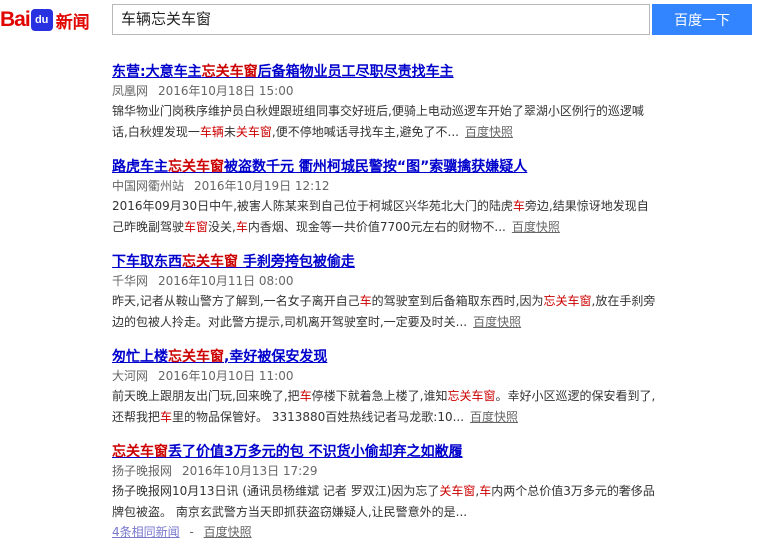 The height and width of the screenshot is (555, 768). Describe the element at coordinates (142, 471) in the screenshot. I see `result-source: 扬子晚报网` at that location.